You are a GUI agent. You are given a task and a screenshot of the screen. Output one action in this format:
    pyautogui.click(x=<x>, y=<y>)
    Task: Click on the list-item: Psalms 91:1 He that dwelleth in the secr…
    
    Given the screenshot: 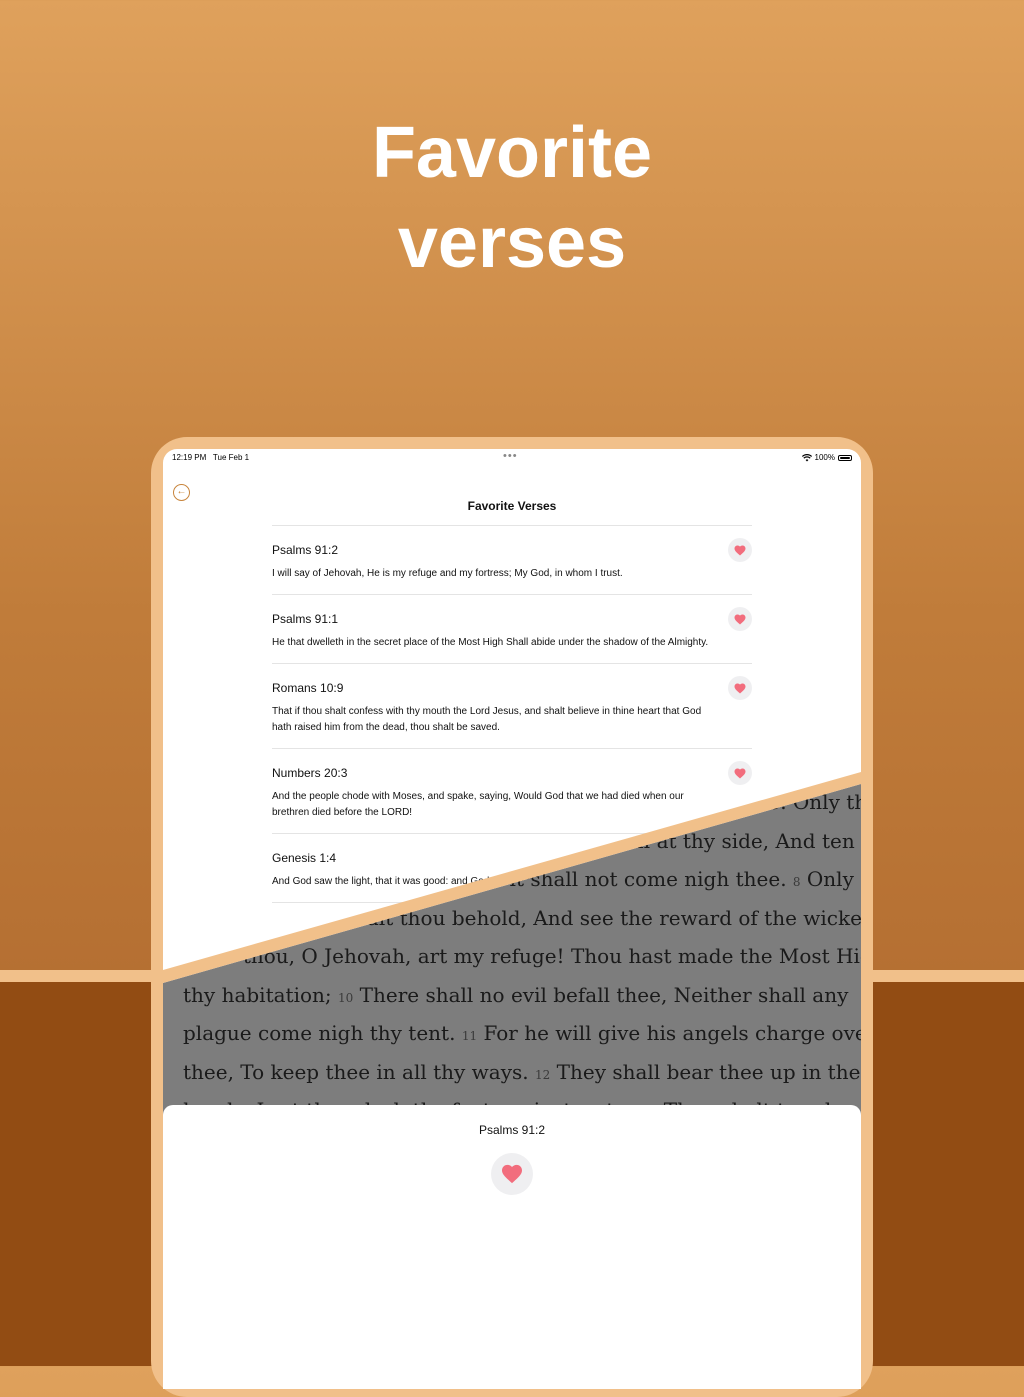 What is the action you would take?
    pyautogui.click(x=512, y=629)
    